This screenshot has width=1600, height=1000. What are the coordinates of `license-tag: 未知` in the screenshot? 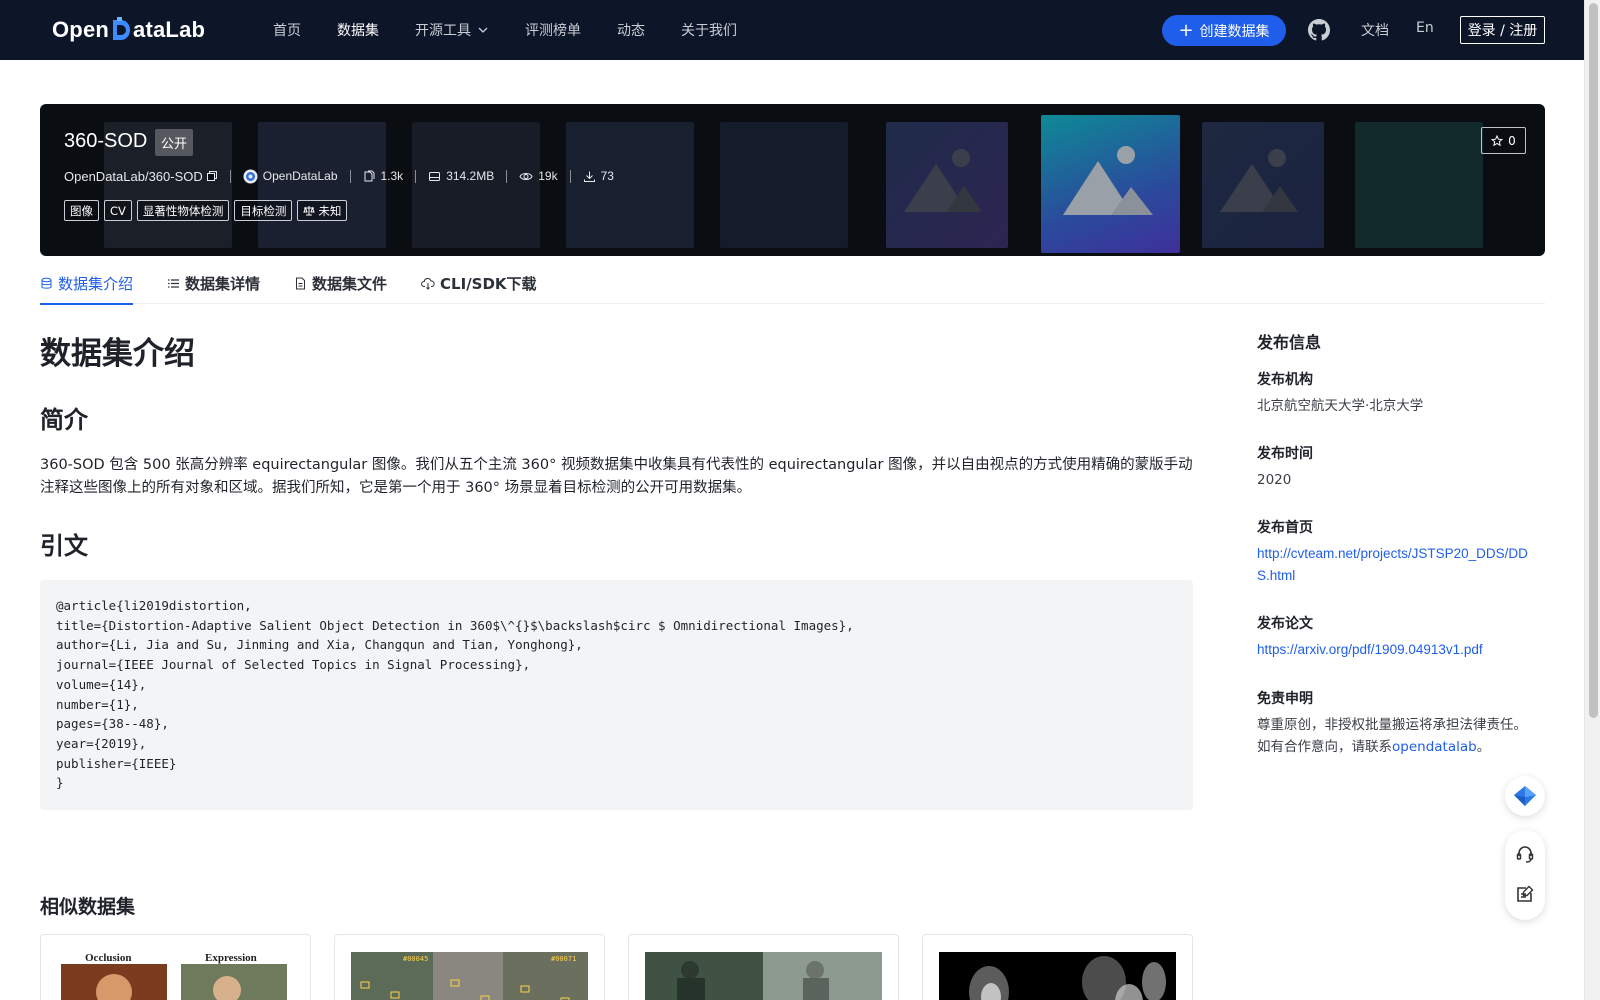 It's located at (322, 210).